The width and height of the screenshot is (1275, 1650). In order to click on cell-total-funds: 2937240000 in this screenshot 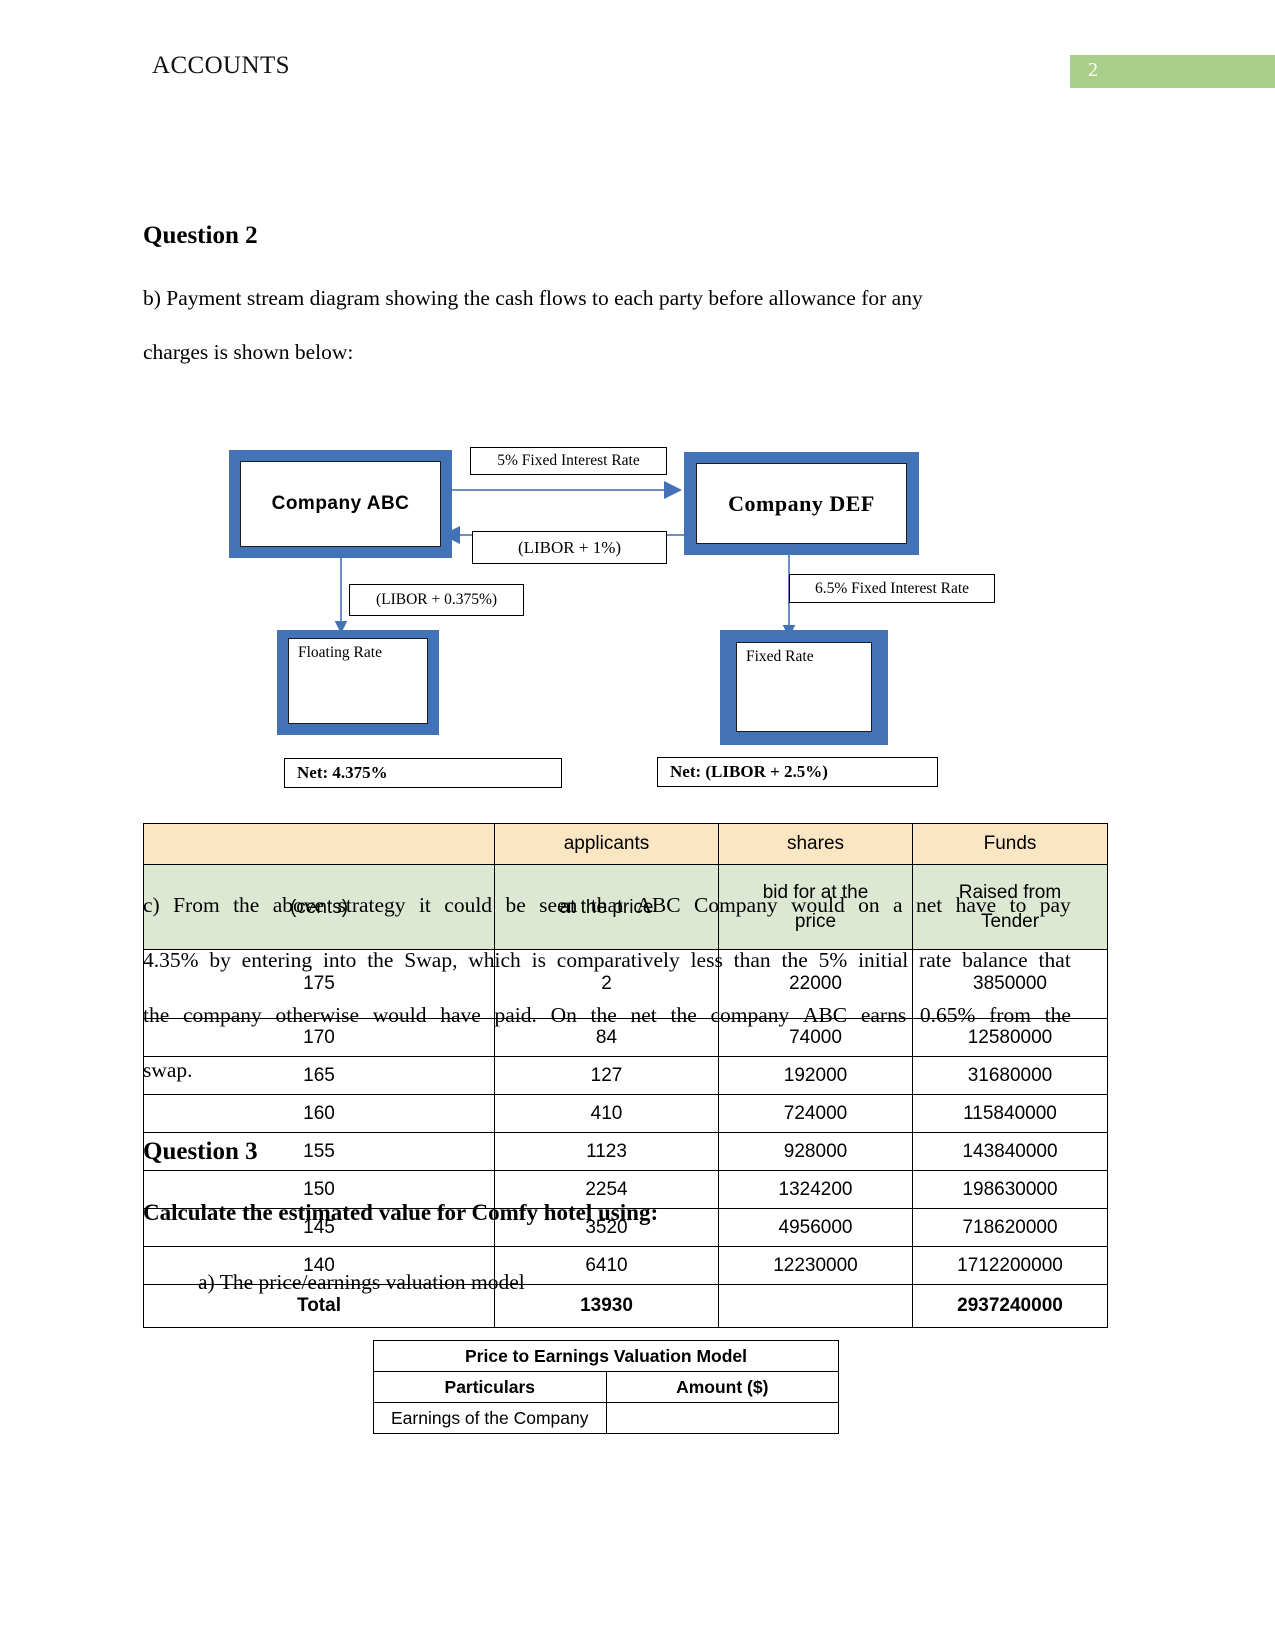, I will do `click(1010, 1306)`.